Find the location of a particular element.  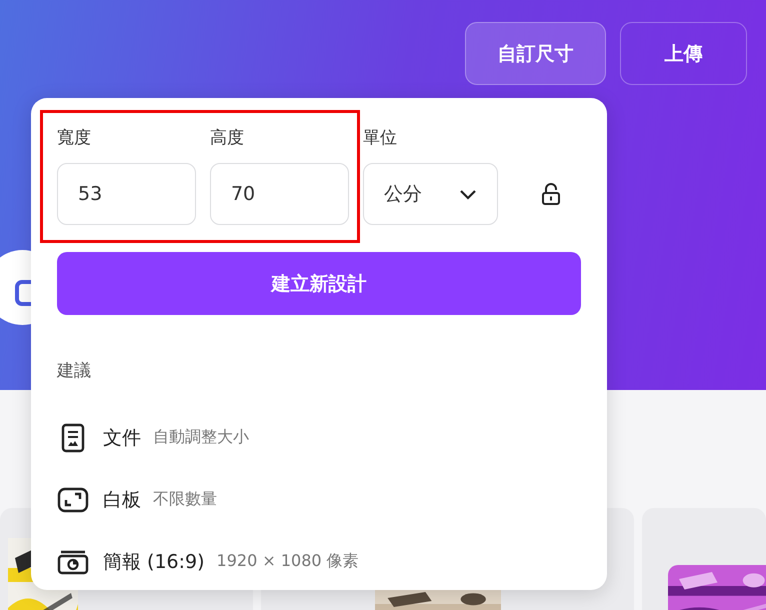

height-field: 70 is located at coordinates (279, 194).